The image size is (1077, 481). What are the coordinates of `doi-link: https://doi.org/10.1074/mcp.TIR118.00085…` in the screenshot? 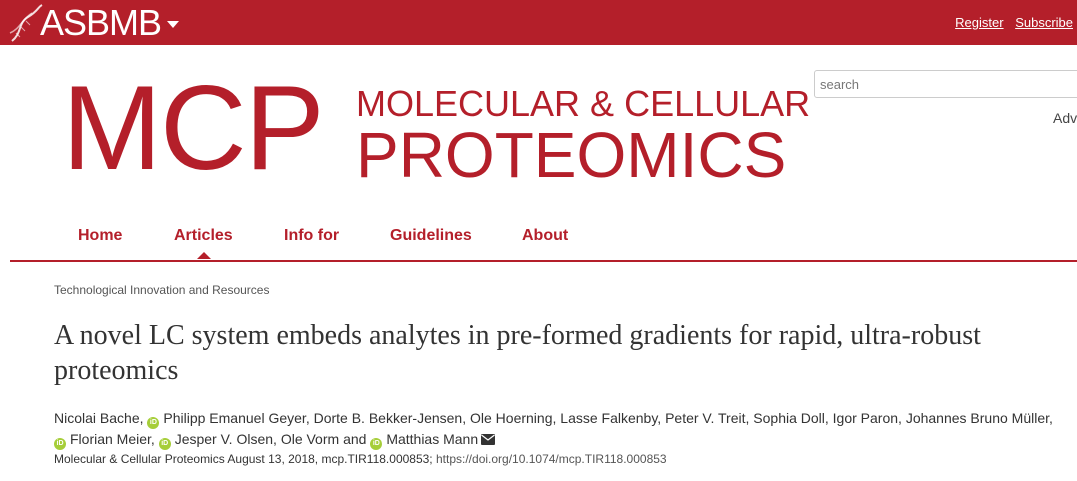 It's located at (551, 459).